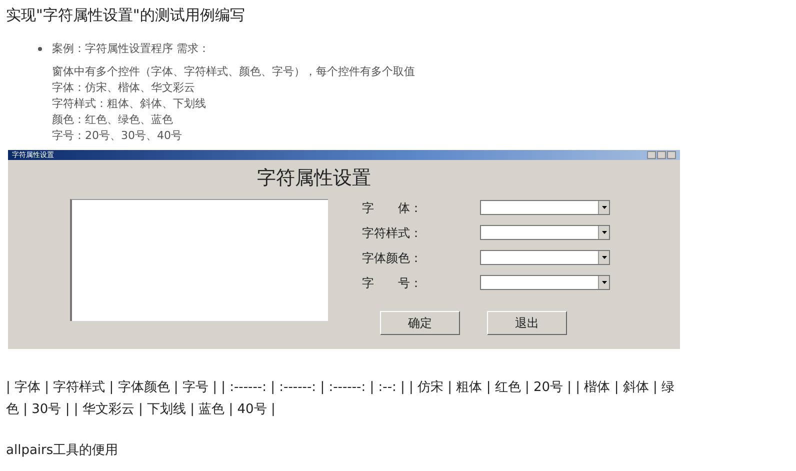 The width and height of the screenshot is (796, 471). I want to click on dialog-heading: 字符属性设置, so click(314, 178).